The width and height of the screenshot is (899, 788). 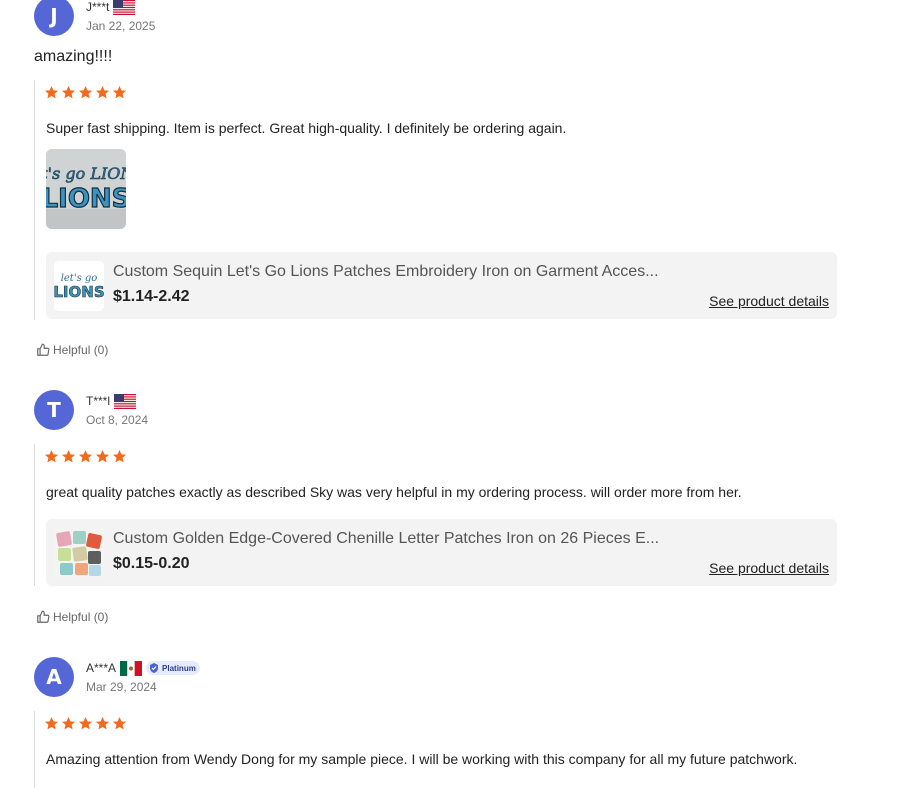 I want to click on reviewer-name-line: J***t, so click(x=111, y=7).